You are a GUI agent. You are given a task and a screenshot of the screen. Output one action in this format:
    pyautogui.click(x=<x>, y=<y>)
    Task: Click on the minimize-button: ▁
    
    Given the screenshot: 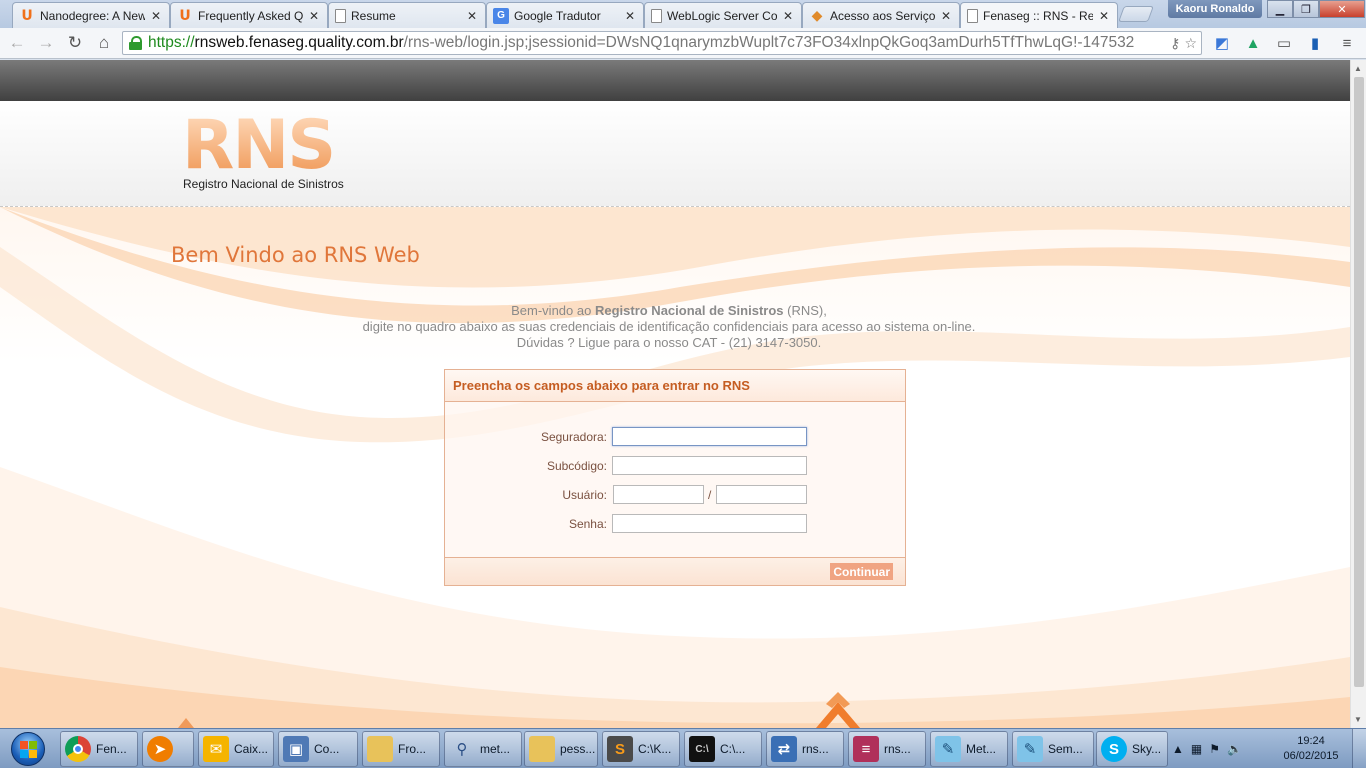 What is the action you would take?
    pyautogui.click(x=1280, y=9)
    